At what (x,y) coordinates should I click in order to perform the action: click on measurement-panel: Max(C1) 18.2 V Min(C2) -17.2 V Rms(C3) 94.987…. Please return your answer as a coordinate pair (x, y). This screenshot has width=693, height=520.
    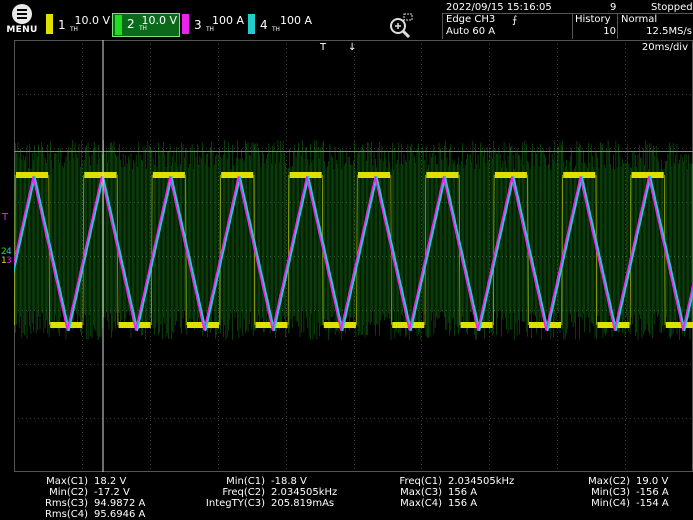
    Looking at the image, I should click on (346, 496).